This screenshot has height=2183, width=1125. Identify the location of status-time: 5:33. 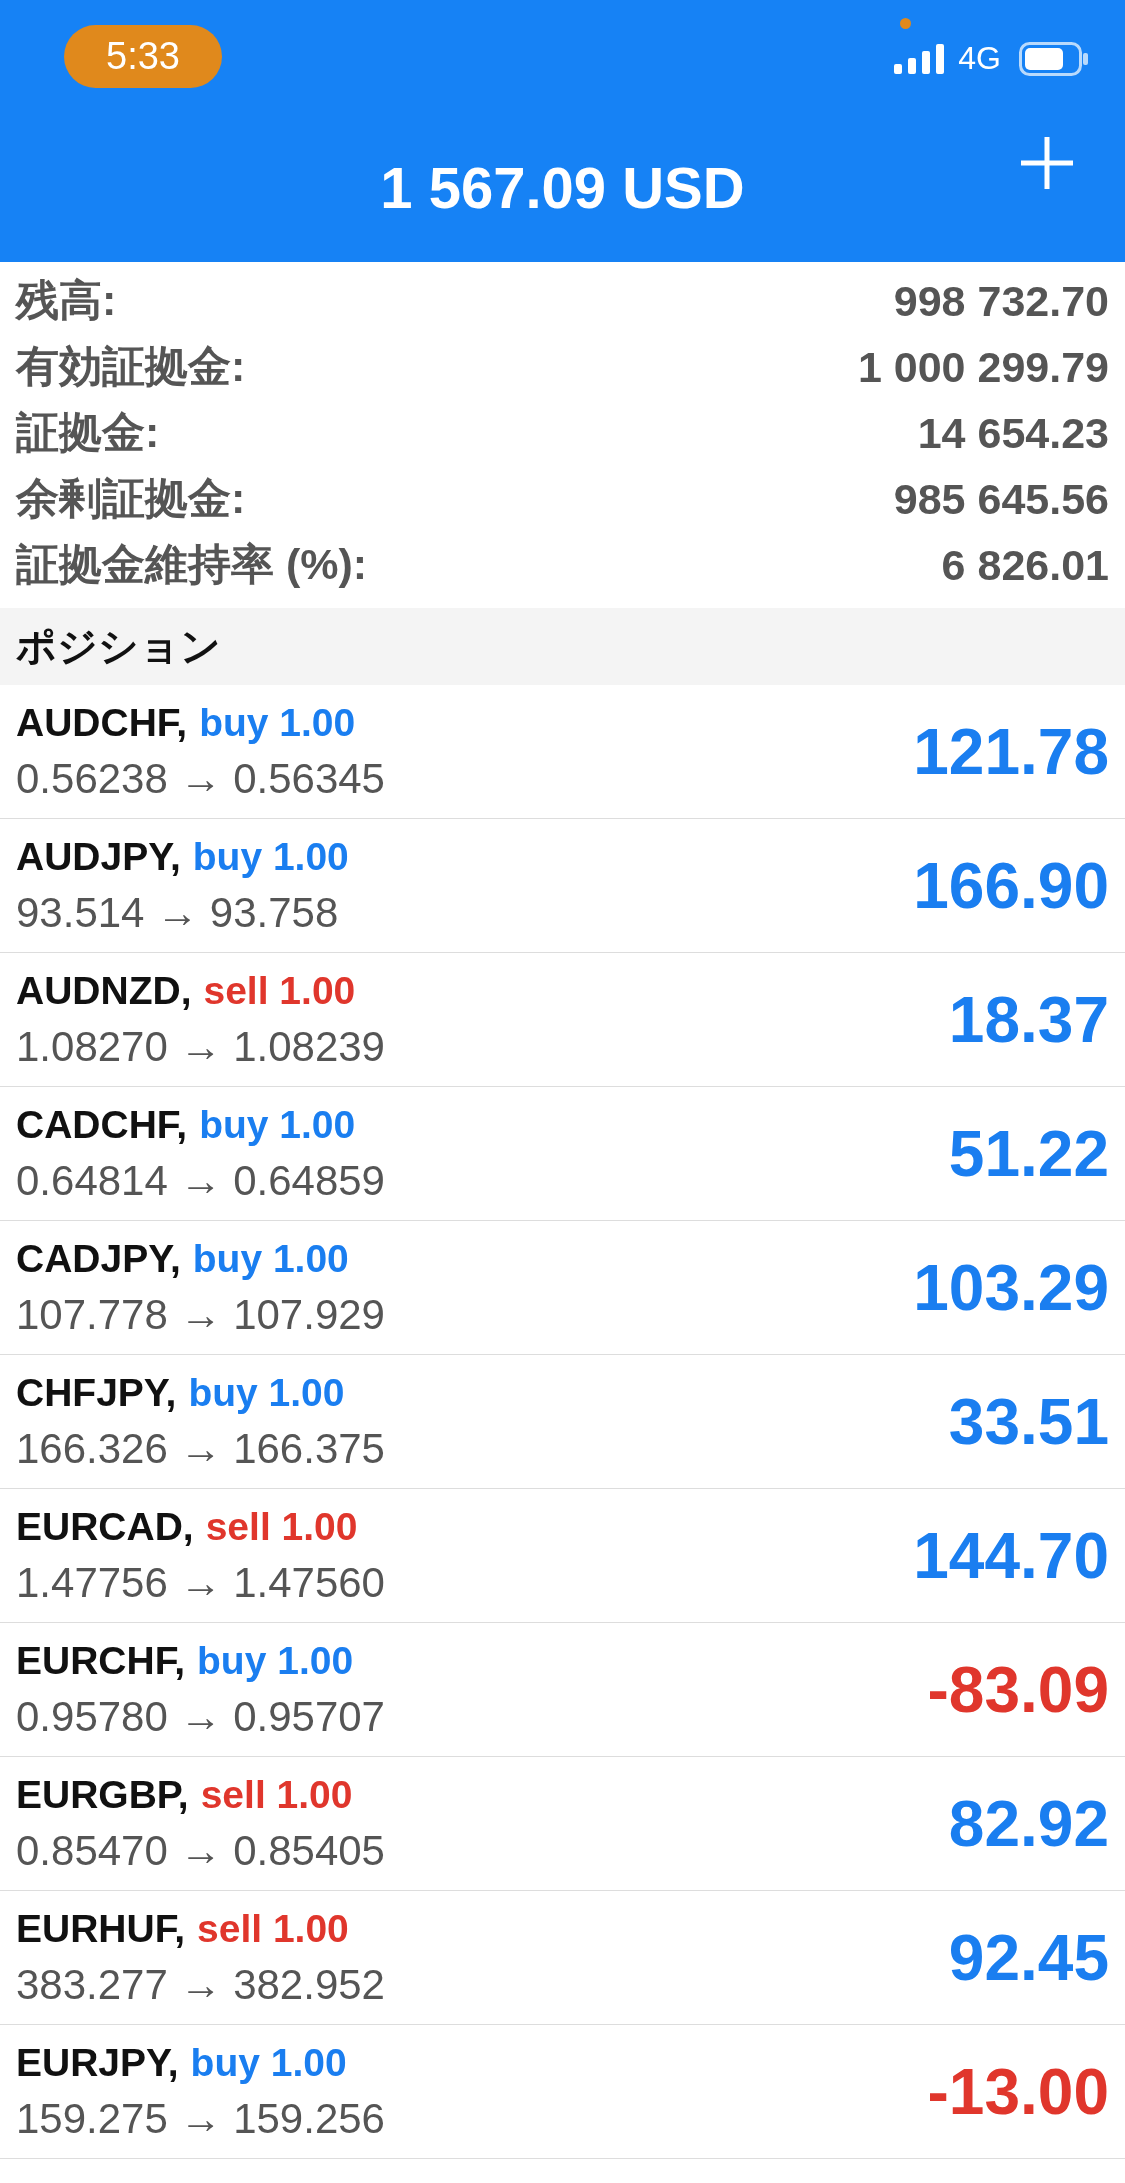
(143, 56).